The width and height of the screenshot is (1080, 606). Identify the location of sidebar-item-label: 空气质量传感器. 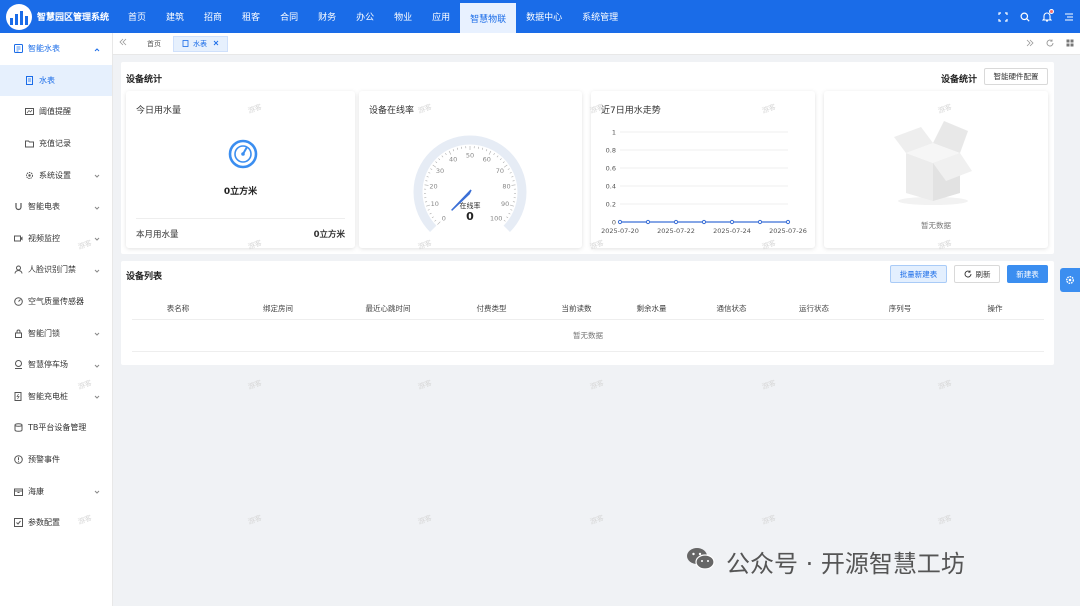
(56, 302).